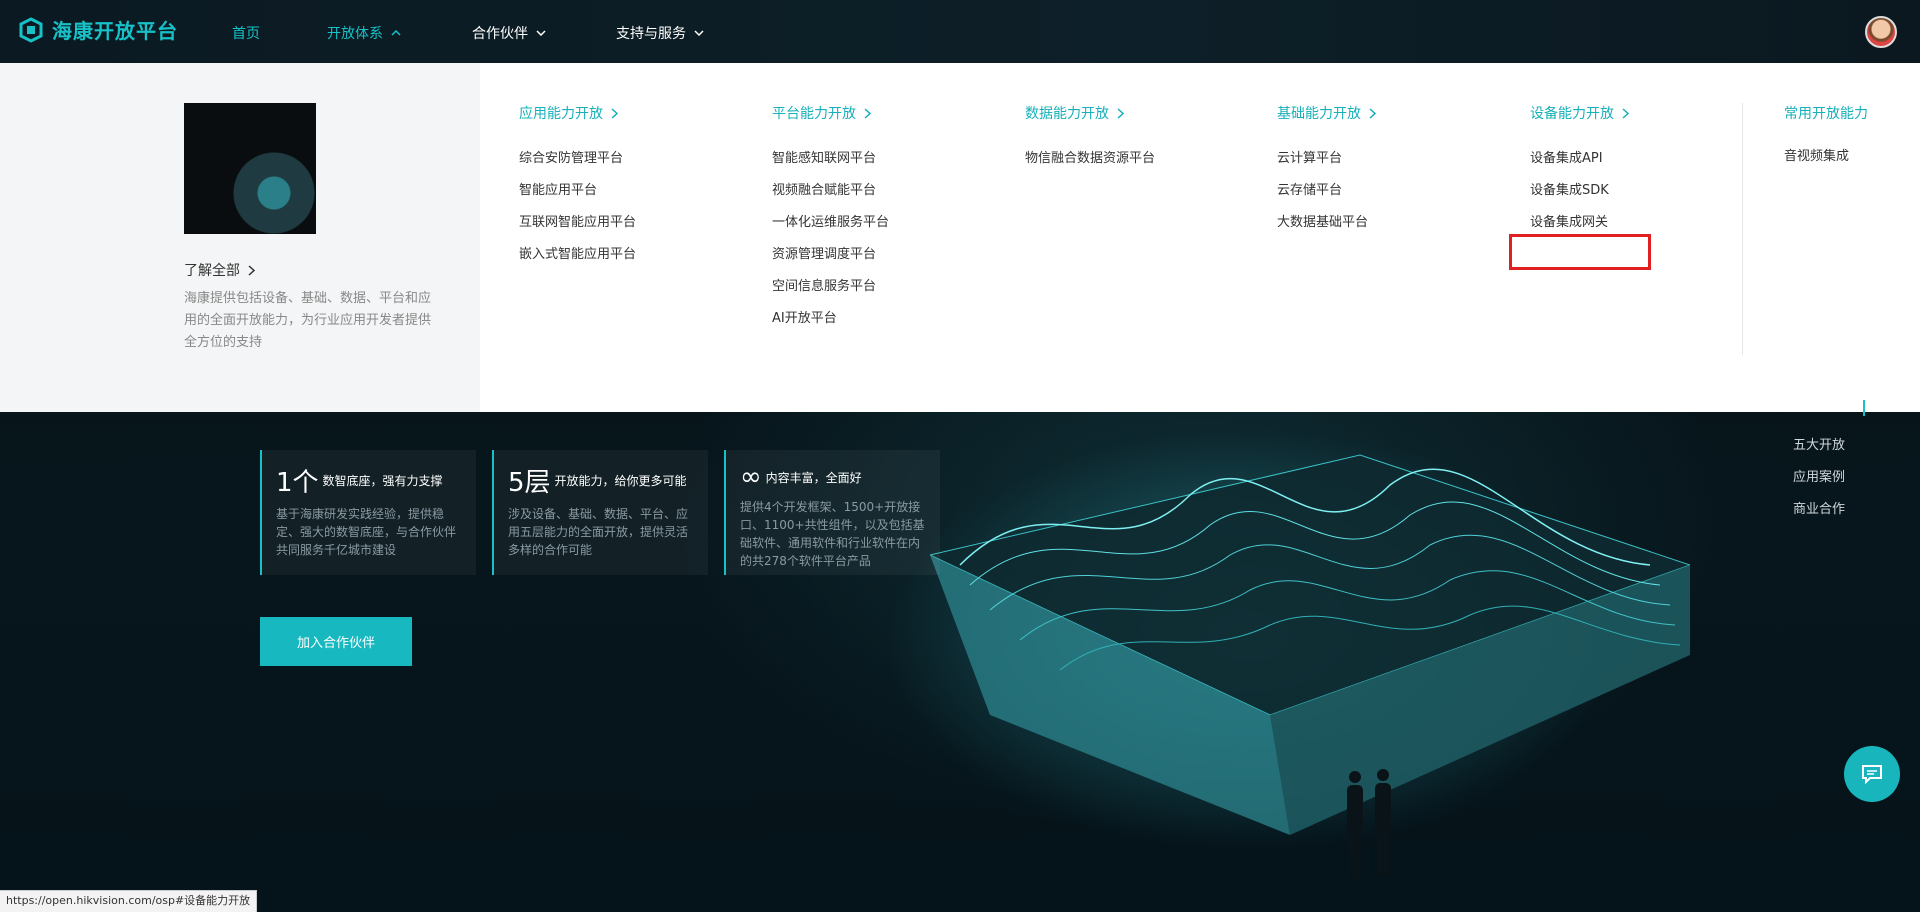 This screenshot has width=1920, height=912. Describe the element at coordinates (115, 31) in the screenshot. I see `logo-text: 海康开放平台` at that location.